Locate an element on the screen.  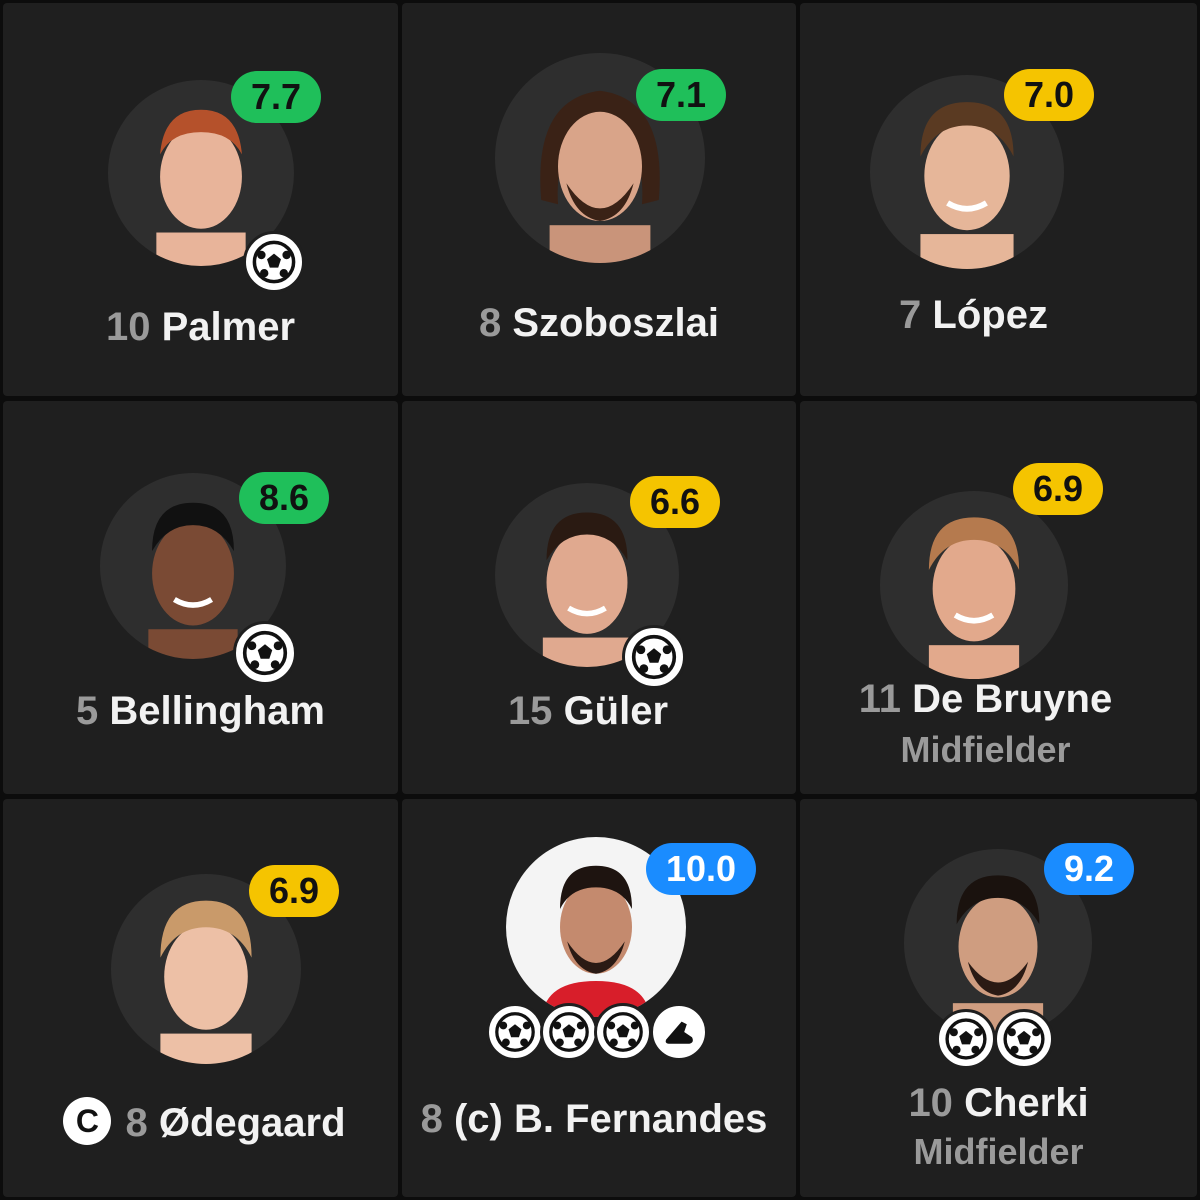
player-card: 7.1 8 Szoboszlai is located at coordinates (599, 199).